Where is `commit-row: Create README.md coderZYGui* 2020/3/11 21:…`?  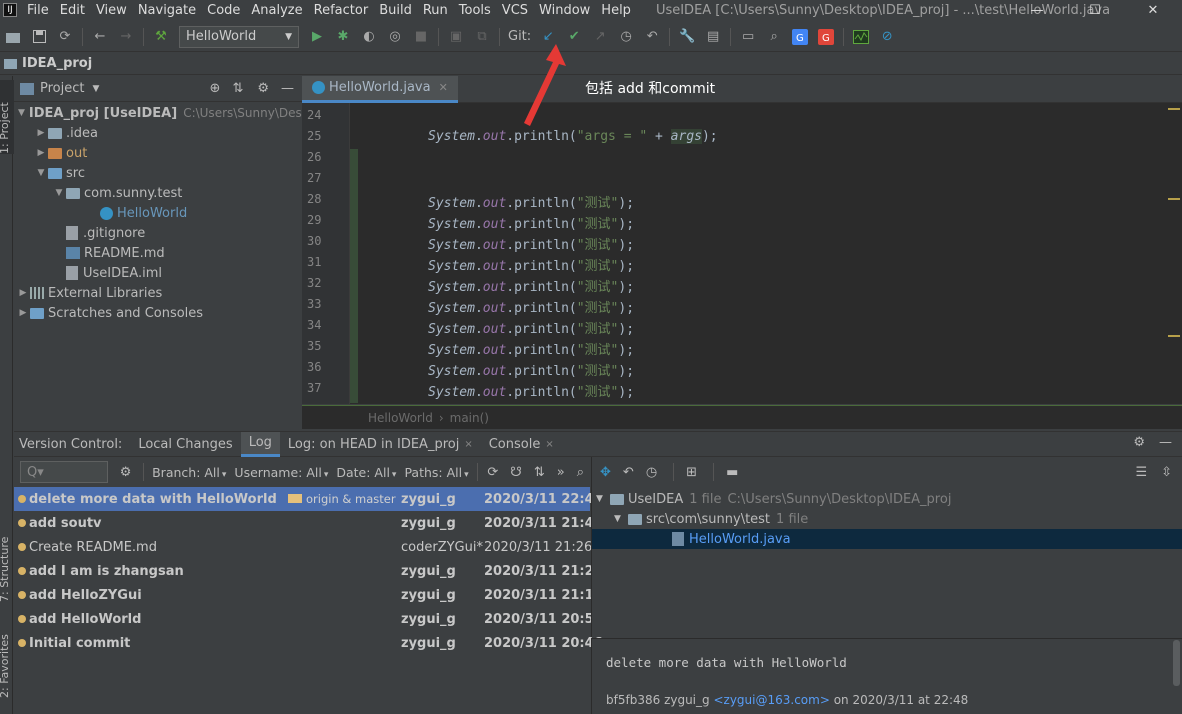
commit-row: Create README.md coderZYGui* 2020/3/11 21:… is located at coordinates (303, 547).